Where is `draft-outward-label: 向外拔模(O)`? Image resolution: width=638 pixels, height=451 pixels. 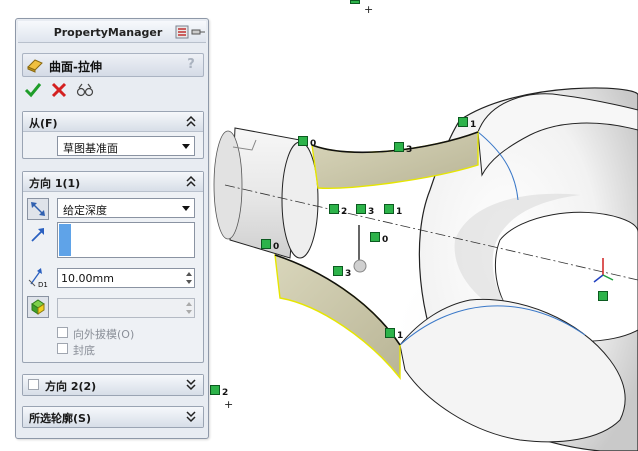 draft-outward-label: 向外拔模(O) is located at coordinates (104, 334).